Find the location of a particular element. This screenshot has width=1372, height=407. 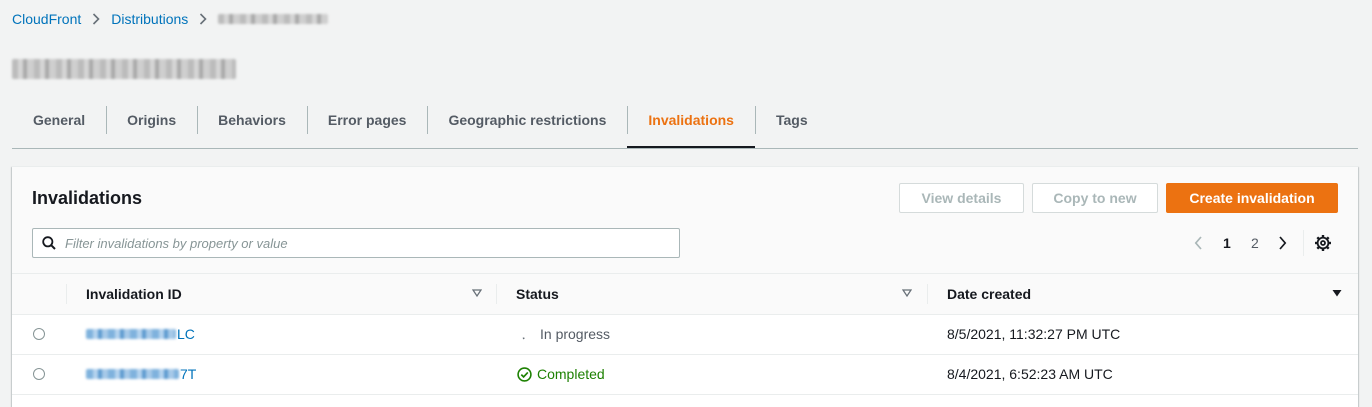

page-2: 2 is located at coordinates (1255, 243).